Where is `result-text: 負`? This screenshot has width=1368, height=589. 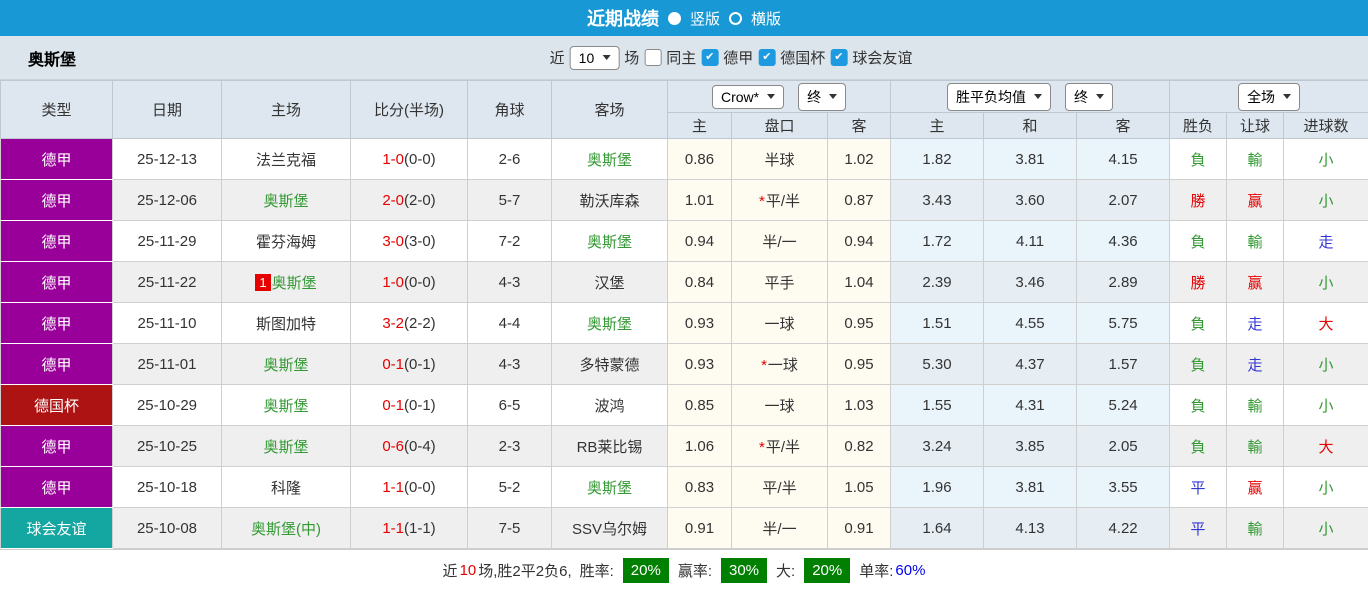
result-text: 負 is located at coordinates (1198, 406).